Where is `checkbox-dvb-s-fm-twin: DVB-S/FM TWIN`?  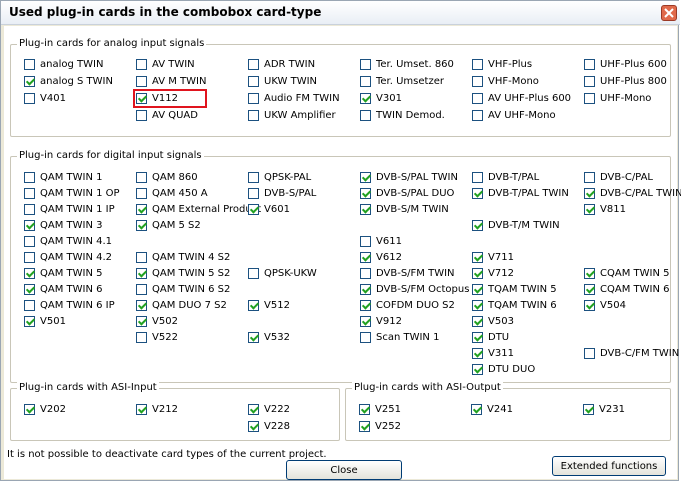
checkbox-dvb-s-fm-twin: DVB-S/FM TWIN is located at coordinates (407, 273).